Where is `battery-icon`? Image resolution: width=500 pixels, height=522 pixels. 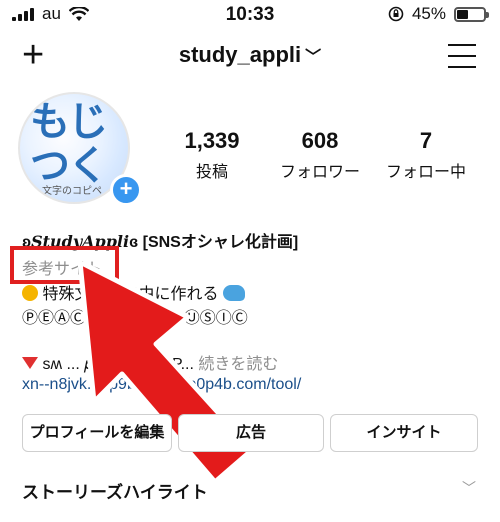
battery-icon is located at coordinates (471, 14).